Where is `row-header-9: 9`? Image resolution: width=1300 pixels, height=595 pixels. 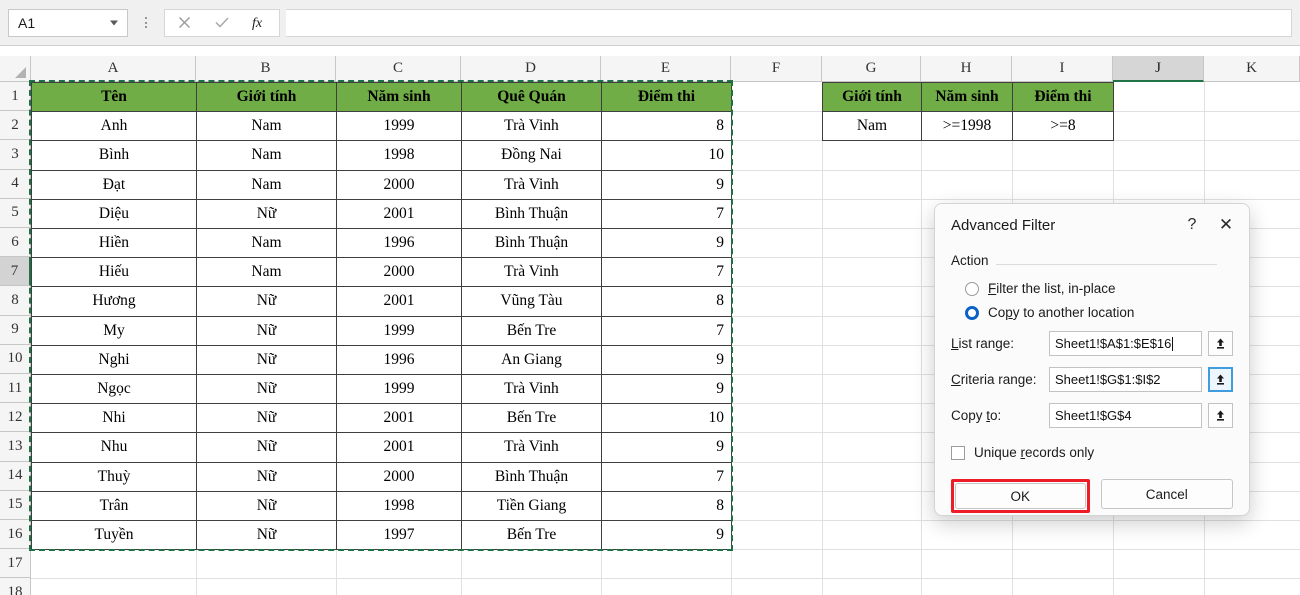 row-header-9: 9 is located at coordinates (15, 330).